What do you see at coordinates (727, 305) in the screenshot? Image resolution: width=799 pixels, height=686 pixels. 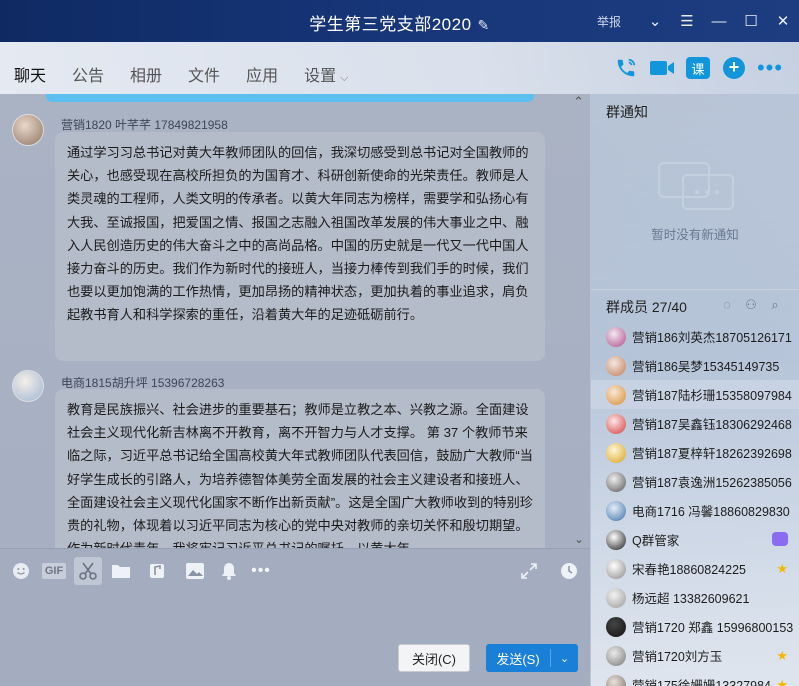 I see `chat-bubble-icon: ◌` at bounding box center [727, 305].